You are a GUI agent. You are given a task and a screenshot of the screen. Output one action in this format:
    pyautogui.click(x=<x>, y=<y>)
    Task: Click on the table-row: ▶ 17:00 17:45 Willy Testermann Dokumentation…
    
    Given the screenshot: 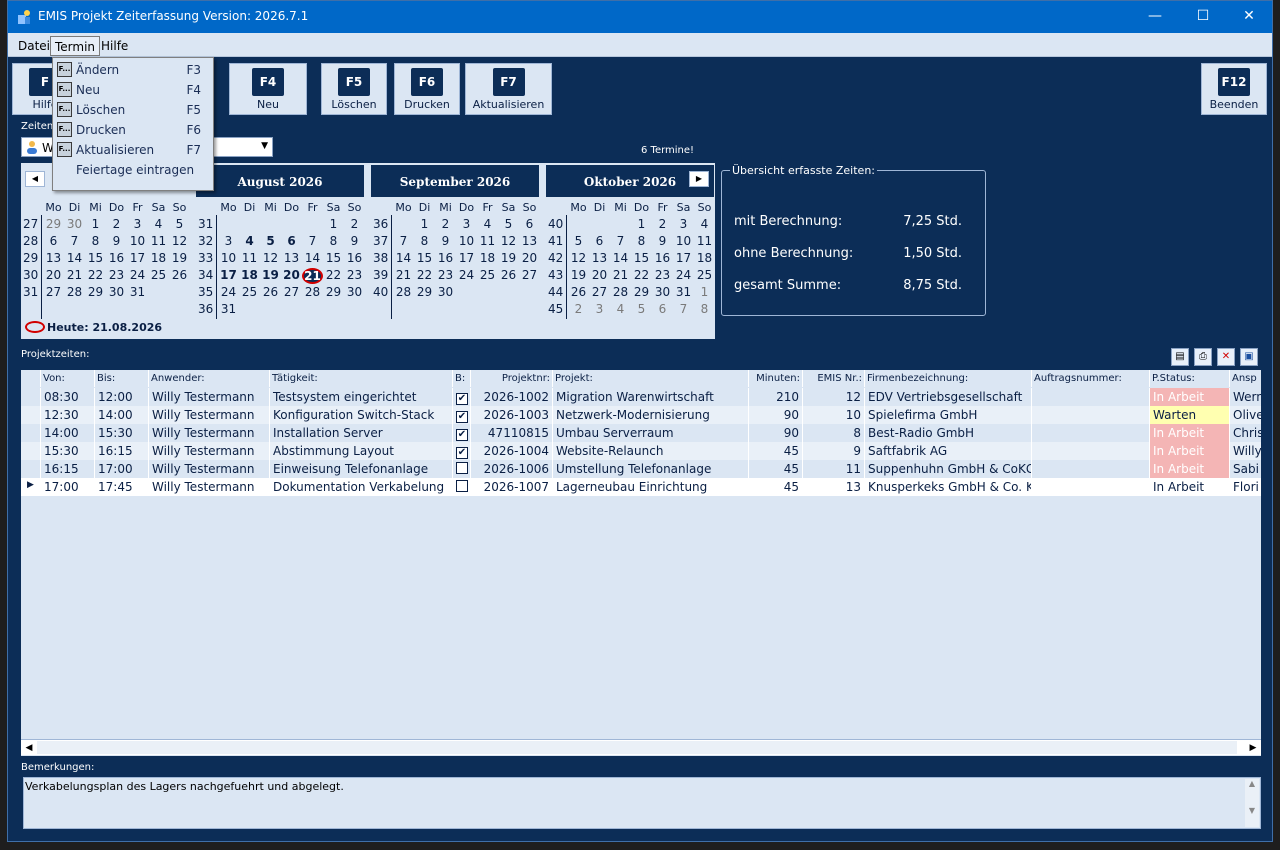 What is the action you would take?
    pyautogui.click(x=641, y=487)
    